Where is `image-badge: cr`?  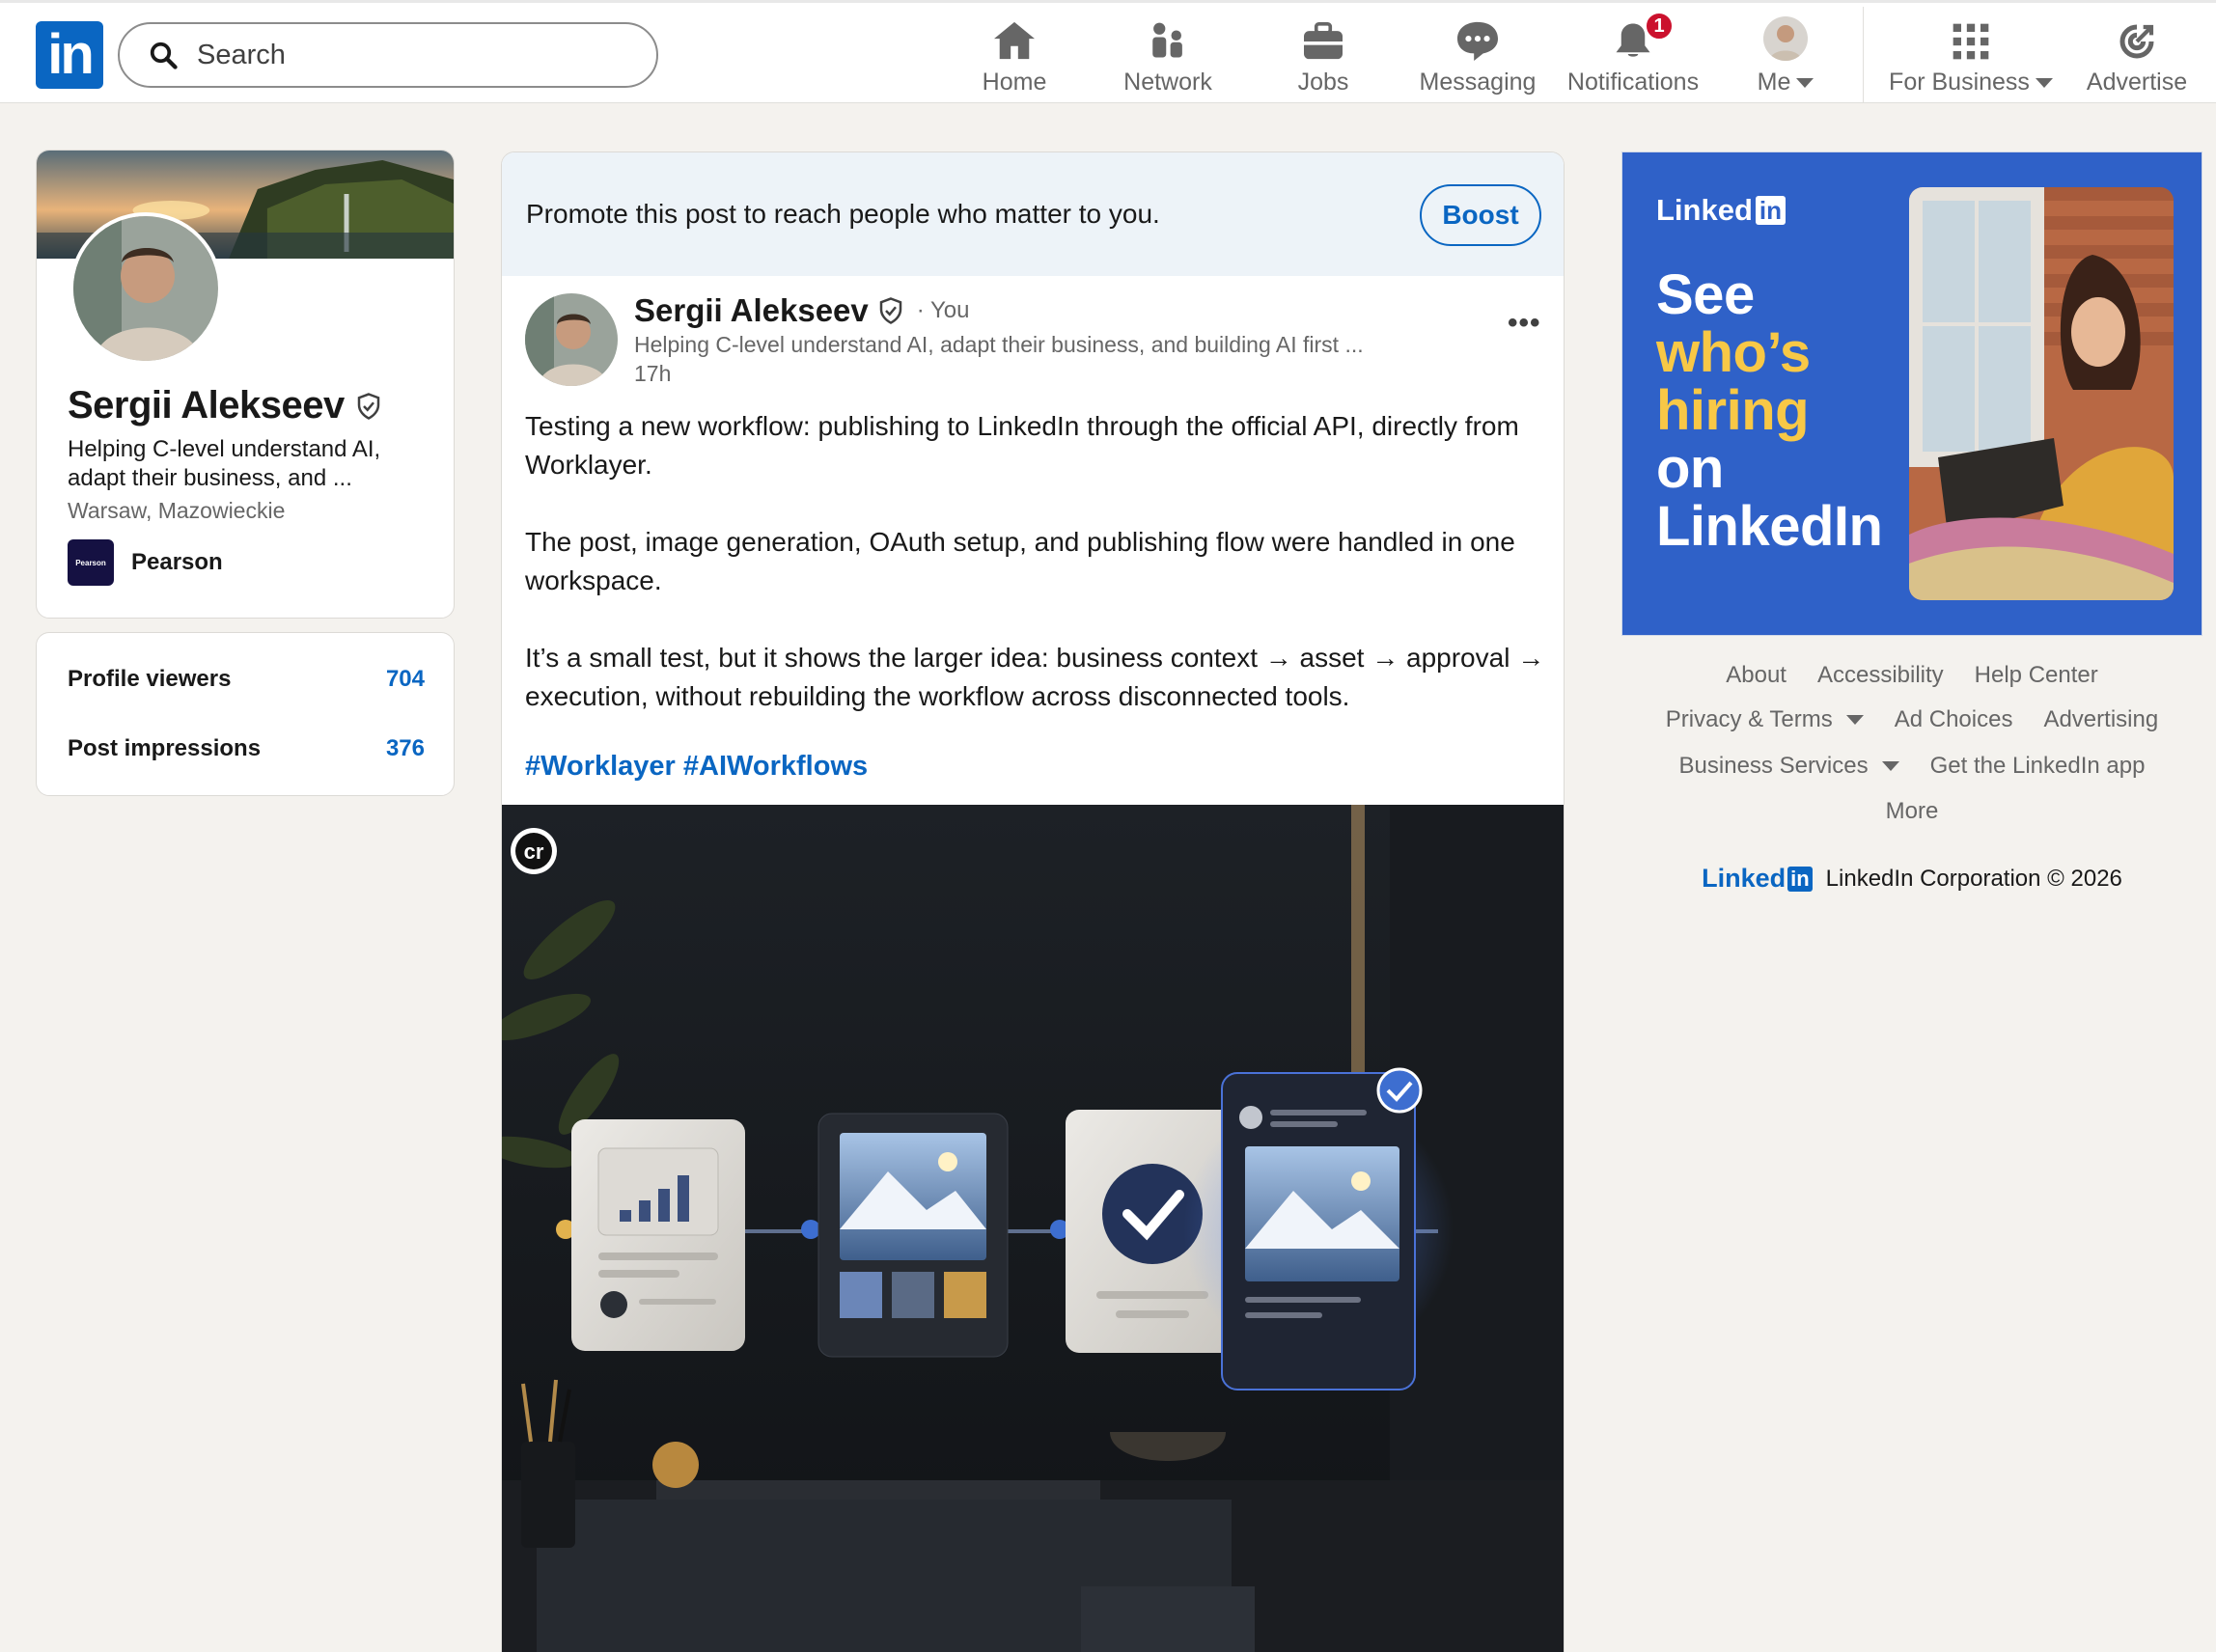
image-badge: cr is located at coordinates (534, 852).